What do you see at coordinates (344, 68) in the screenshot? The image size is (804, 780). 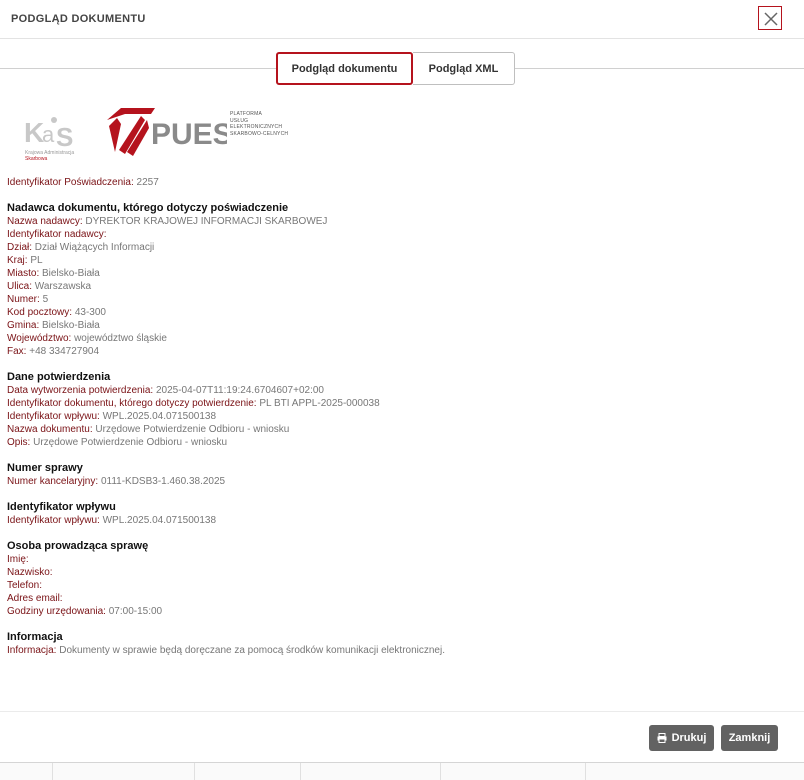 I see `tab-document-preview: Podgląd dokumentu` at bounding box center [344, 68].